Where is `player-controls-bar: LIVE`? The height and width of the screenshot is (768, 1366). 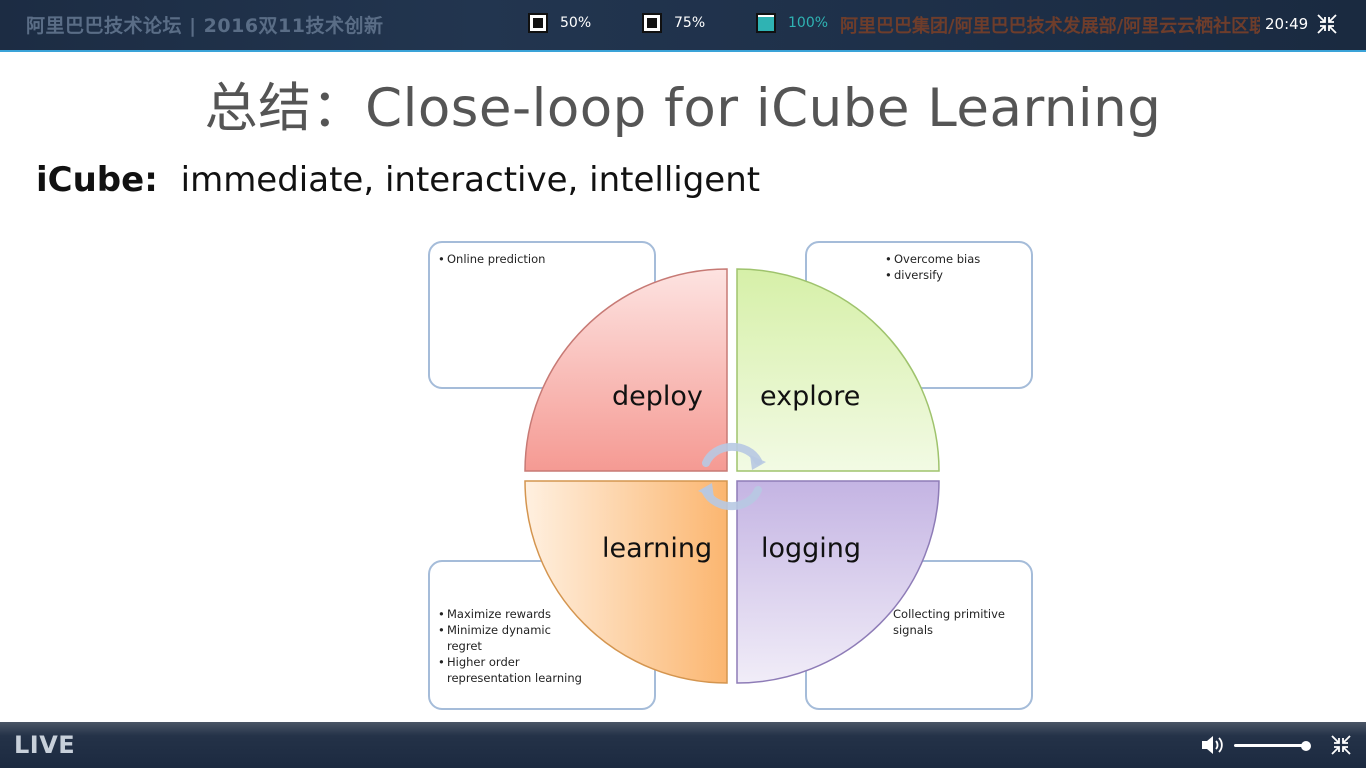 player-controls-bar: LIVE is located at coordinates (683, 745).